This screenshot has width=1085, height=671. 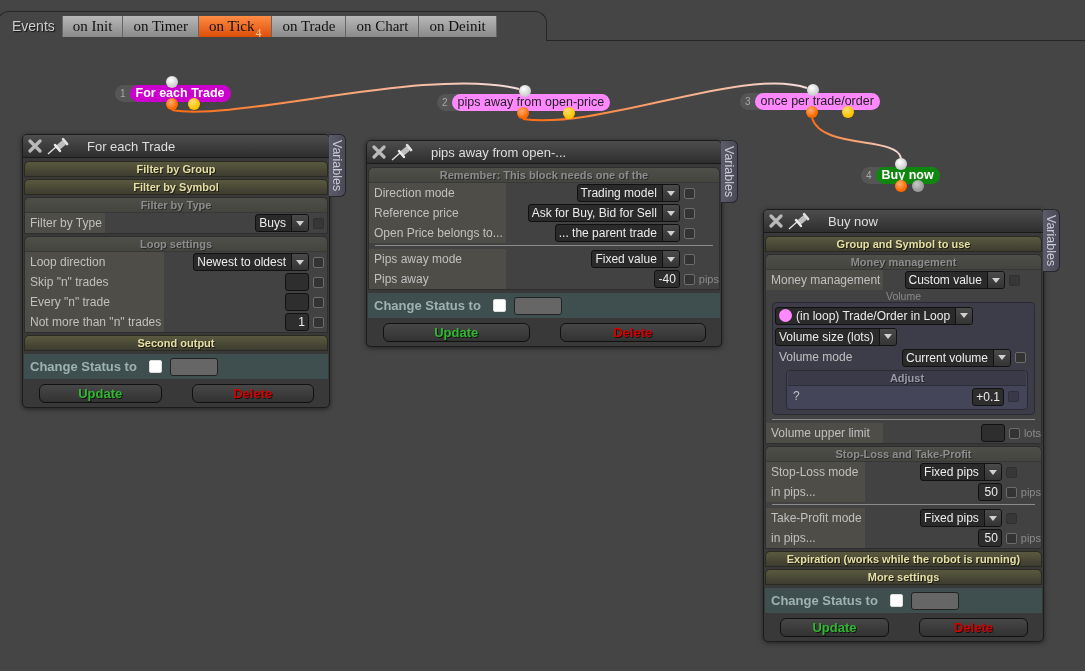 What do you see at coordinates (309, 26) in the screenshot?
I see `event-tab: on Trade` at bounding box center [309, 26].